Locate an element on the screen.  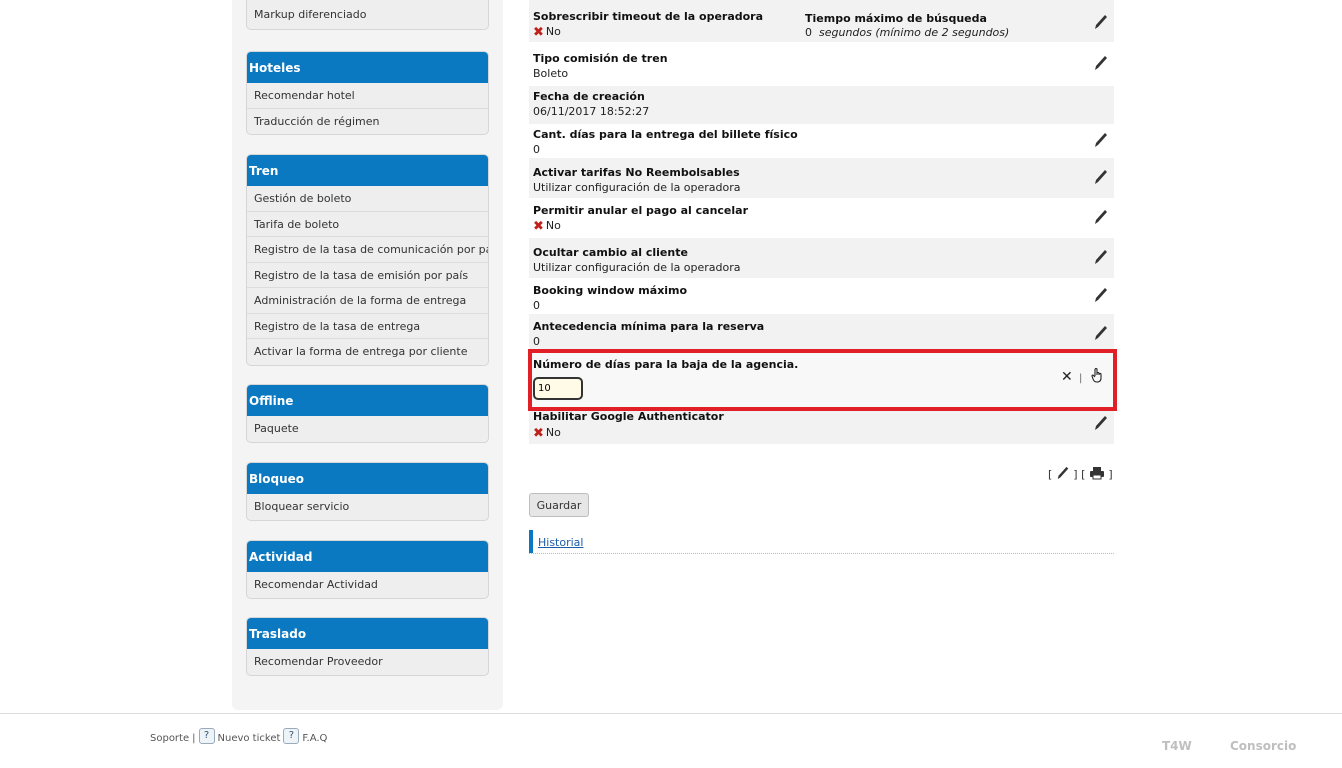
brand-logo-t4w: T4W is located at coordinates (1177, 746).